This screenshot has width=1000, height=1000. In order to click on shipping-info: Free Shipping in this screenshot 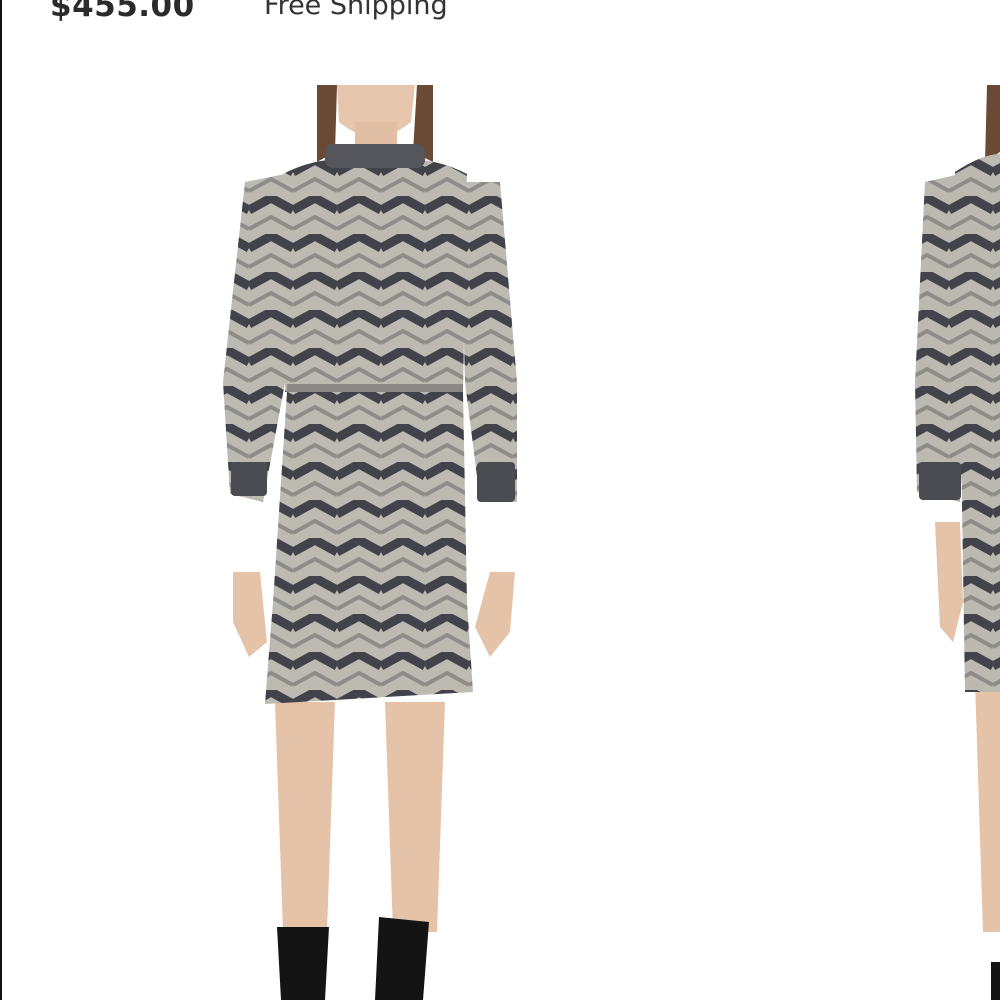, I will do `click(356, 10)`.